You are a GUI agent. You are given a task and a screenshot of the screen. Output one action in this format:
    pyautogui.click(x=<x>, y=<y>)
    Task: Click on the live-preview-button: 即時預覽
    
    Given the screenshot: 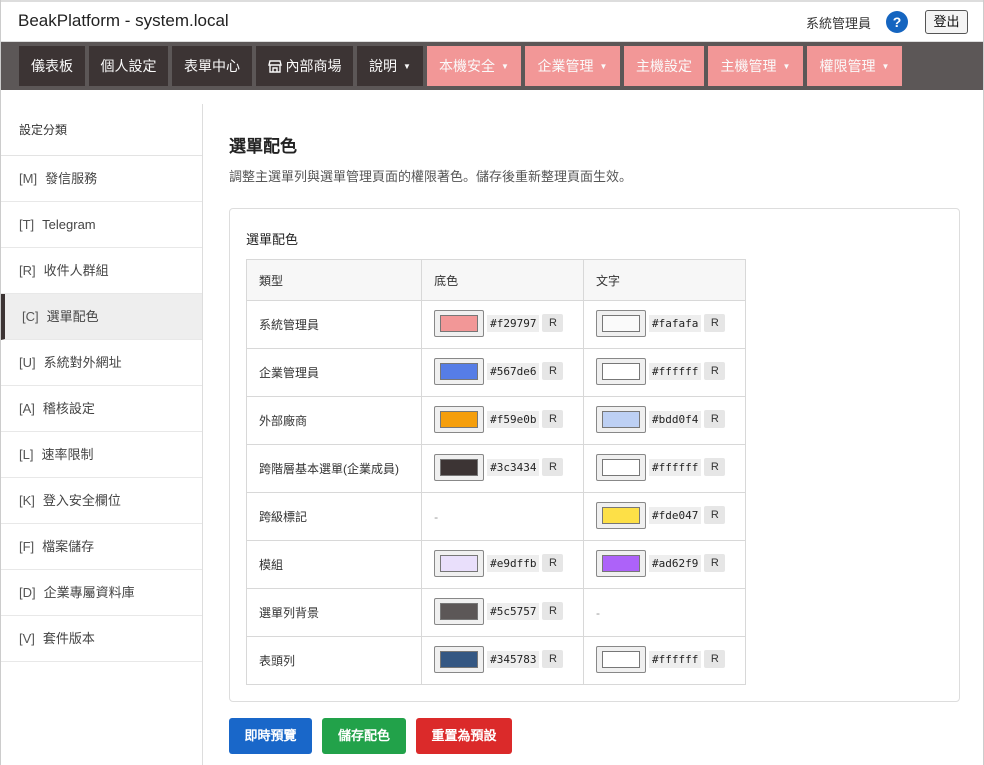 What is the action you would take?
    pyautogui.click(x=270, y=736)
    